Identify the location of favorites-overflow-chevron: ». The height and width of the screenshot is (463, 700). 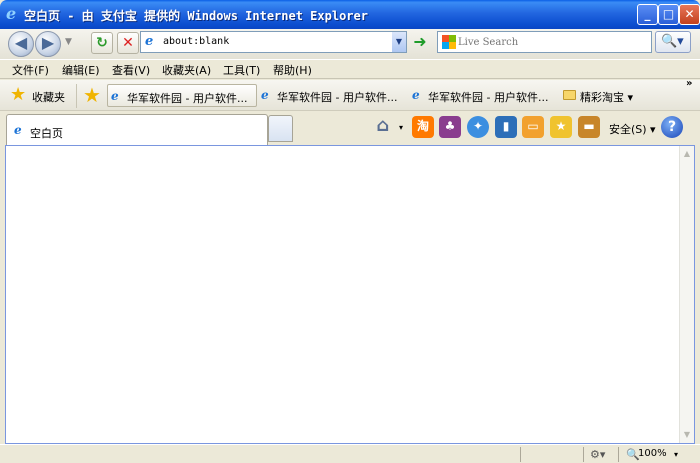
(689, 83).